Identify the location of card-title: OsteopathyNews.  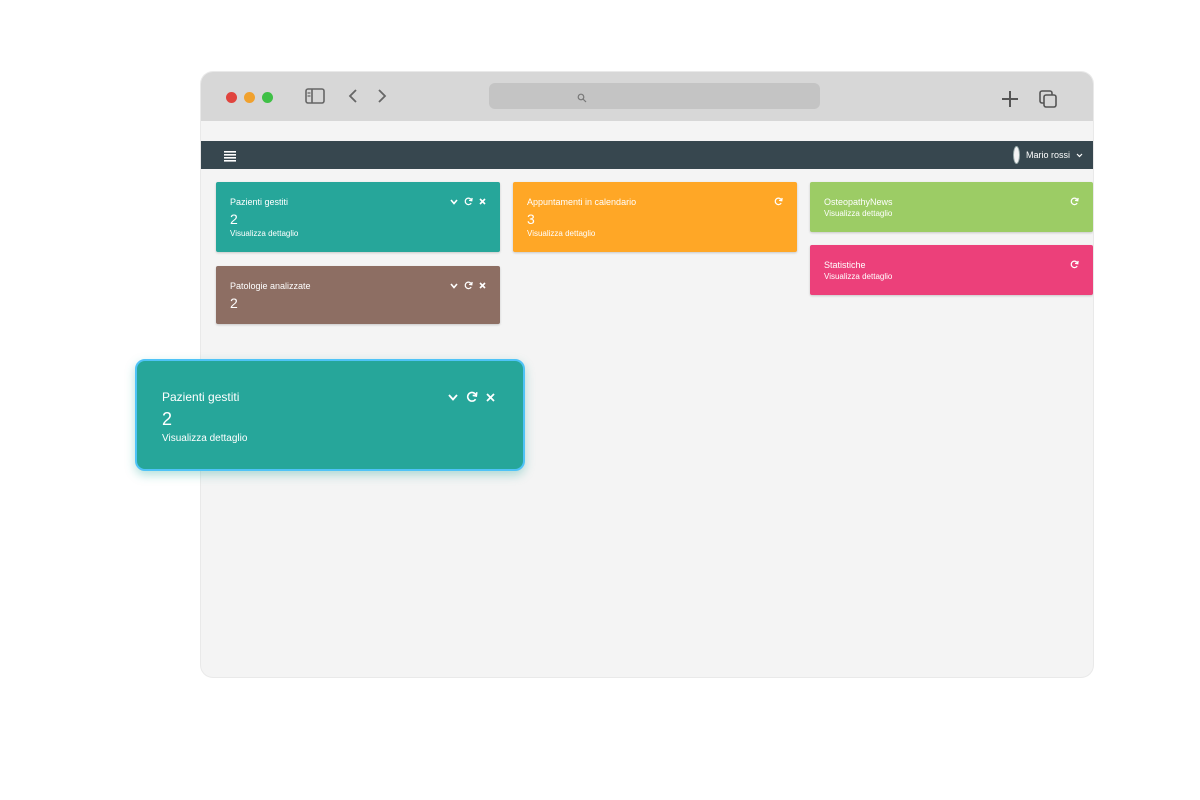
(858, 202).